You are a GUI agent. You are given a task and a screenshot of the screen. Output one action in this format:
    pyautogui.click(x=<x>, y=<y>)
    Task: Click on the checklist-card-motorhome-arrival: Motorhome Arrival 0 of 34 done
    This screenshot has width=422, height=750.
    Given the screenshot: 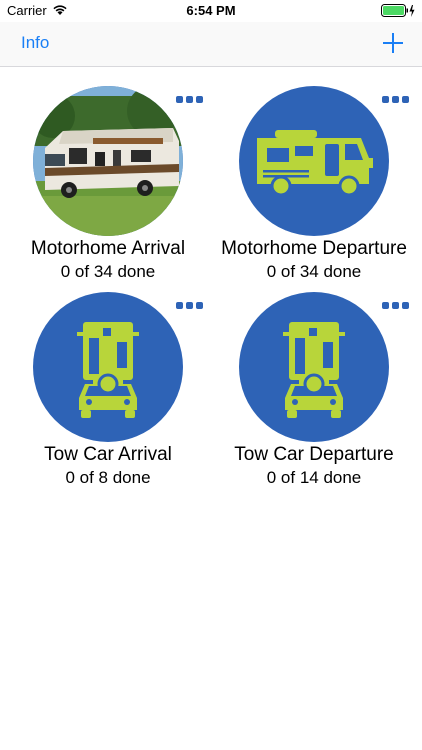 What is the action you would take?
    pyautogui.click(x=108, y=186)
    